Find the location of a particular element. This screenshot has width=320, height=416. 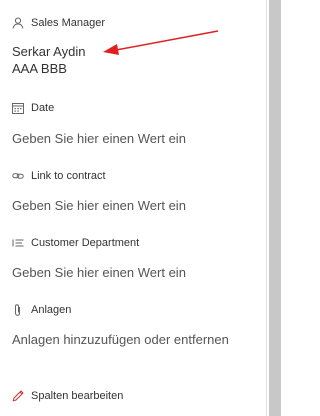

sales-manager-name: Serkar Aydin is located at coordinates (132, 51).